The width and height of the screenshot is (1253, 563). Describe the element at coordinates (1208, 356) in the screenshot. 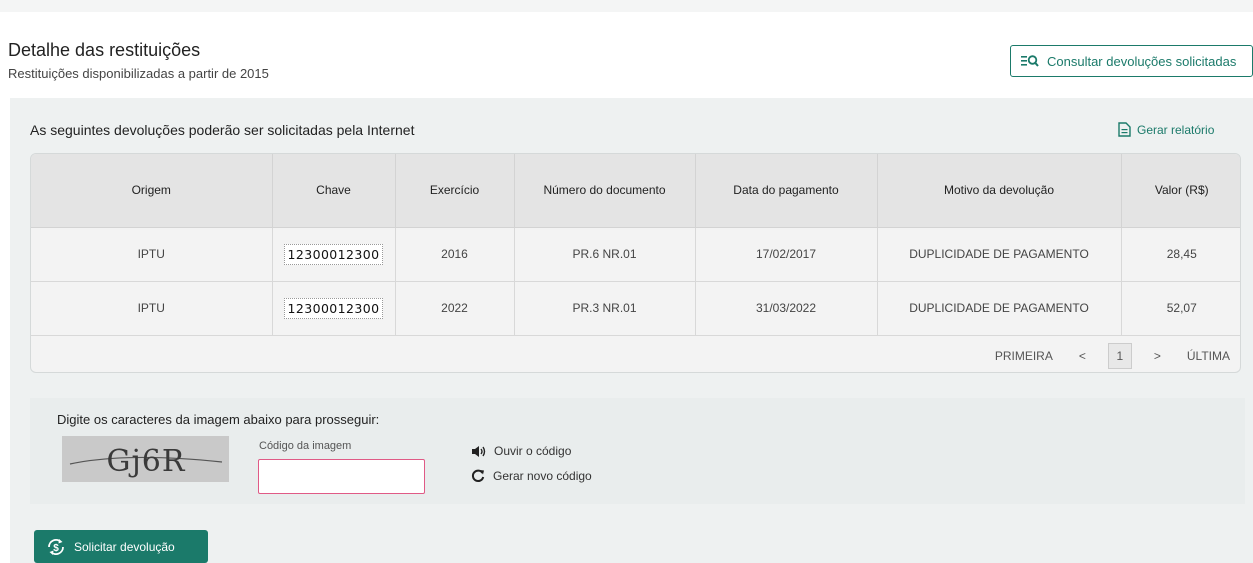

I see `pagination-last: ÚLTIMA` at that location.